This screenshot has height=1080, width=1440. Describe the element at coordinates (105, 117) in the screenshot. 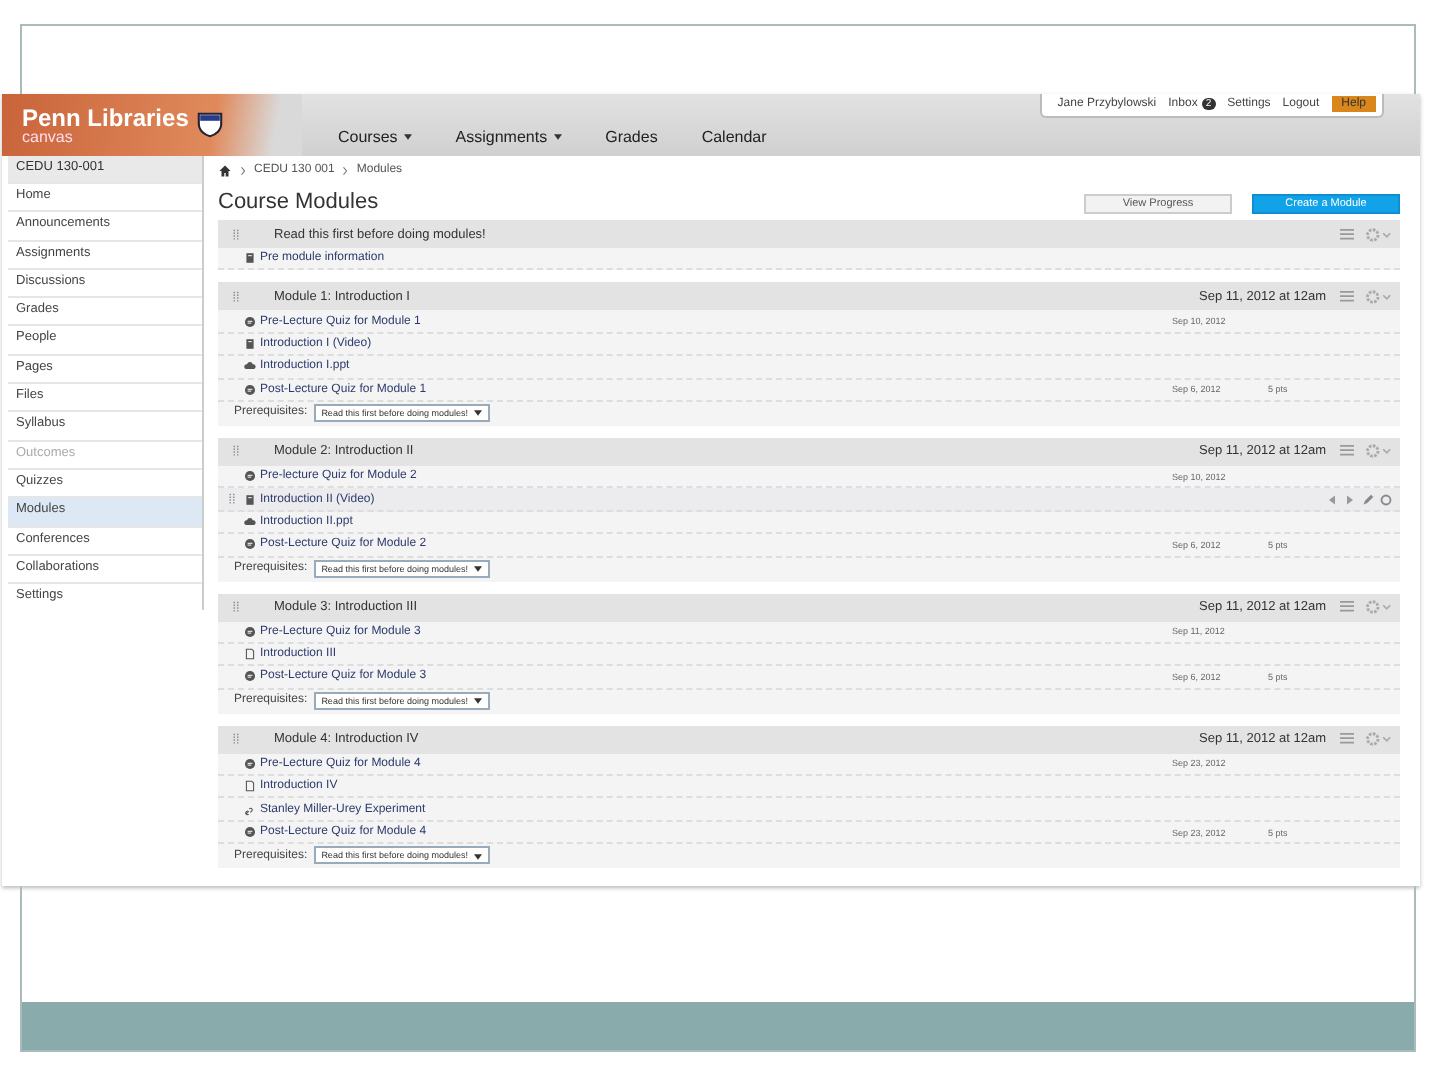

I see `logo-title: Penn Libraries` at that location.